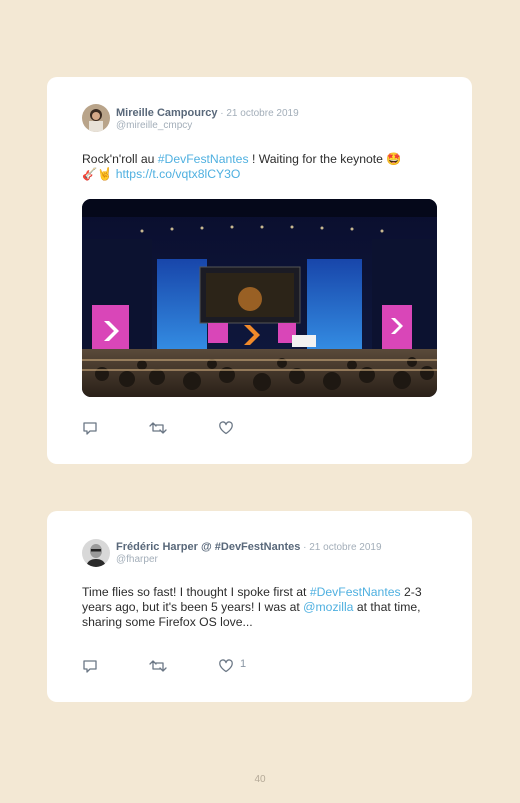 Image resolution: width=520 pixels, height=803 pixels. What do you see at coordinates (178, 174) in the screenshot?
I see `url-link: https://t.co/vqtx8lCY3O` at bounding box center [178, 174].